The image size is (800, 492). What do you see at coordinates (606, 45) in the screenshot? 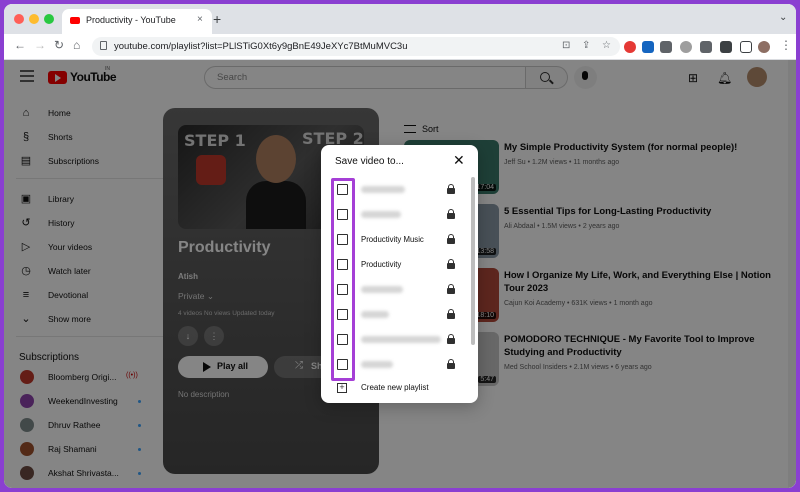
I see `bookmark-star-icon: ☆` at bounding box center [606, 45].